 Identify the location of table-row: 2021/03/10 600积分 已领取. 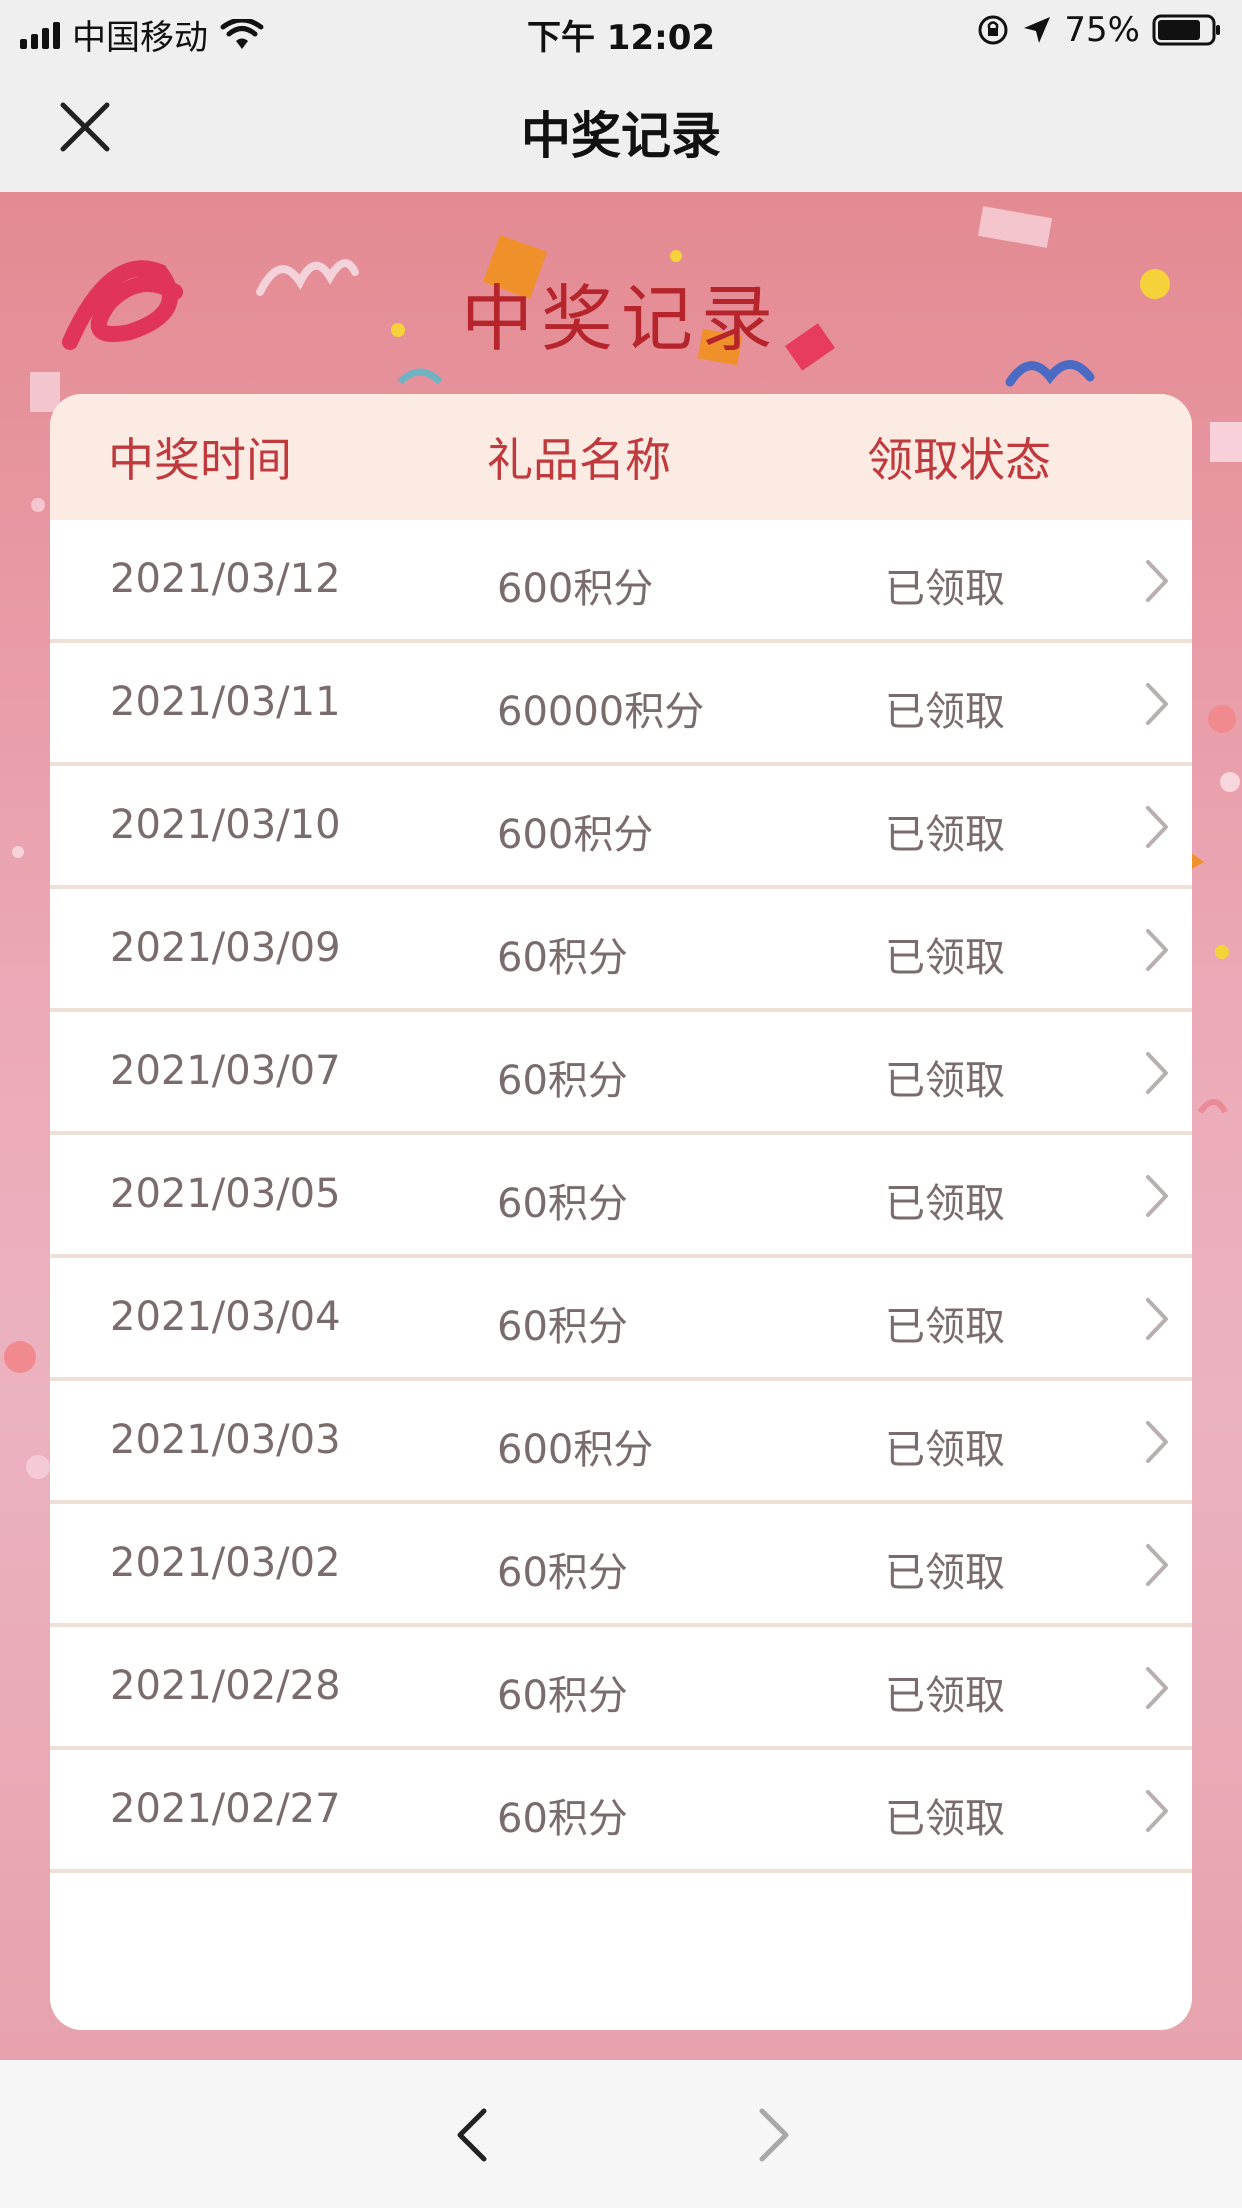
(621, 827).